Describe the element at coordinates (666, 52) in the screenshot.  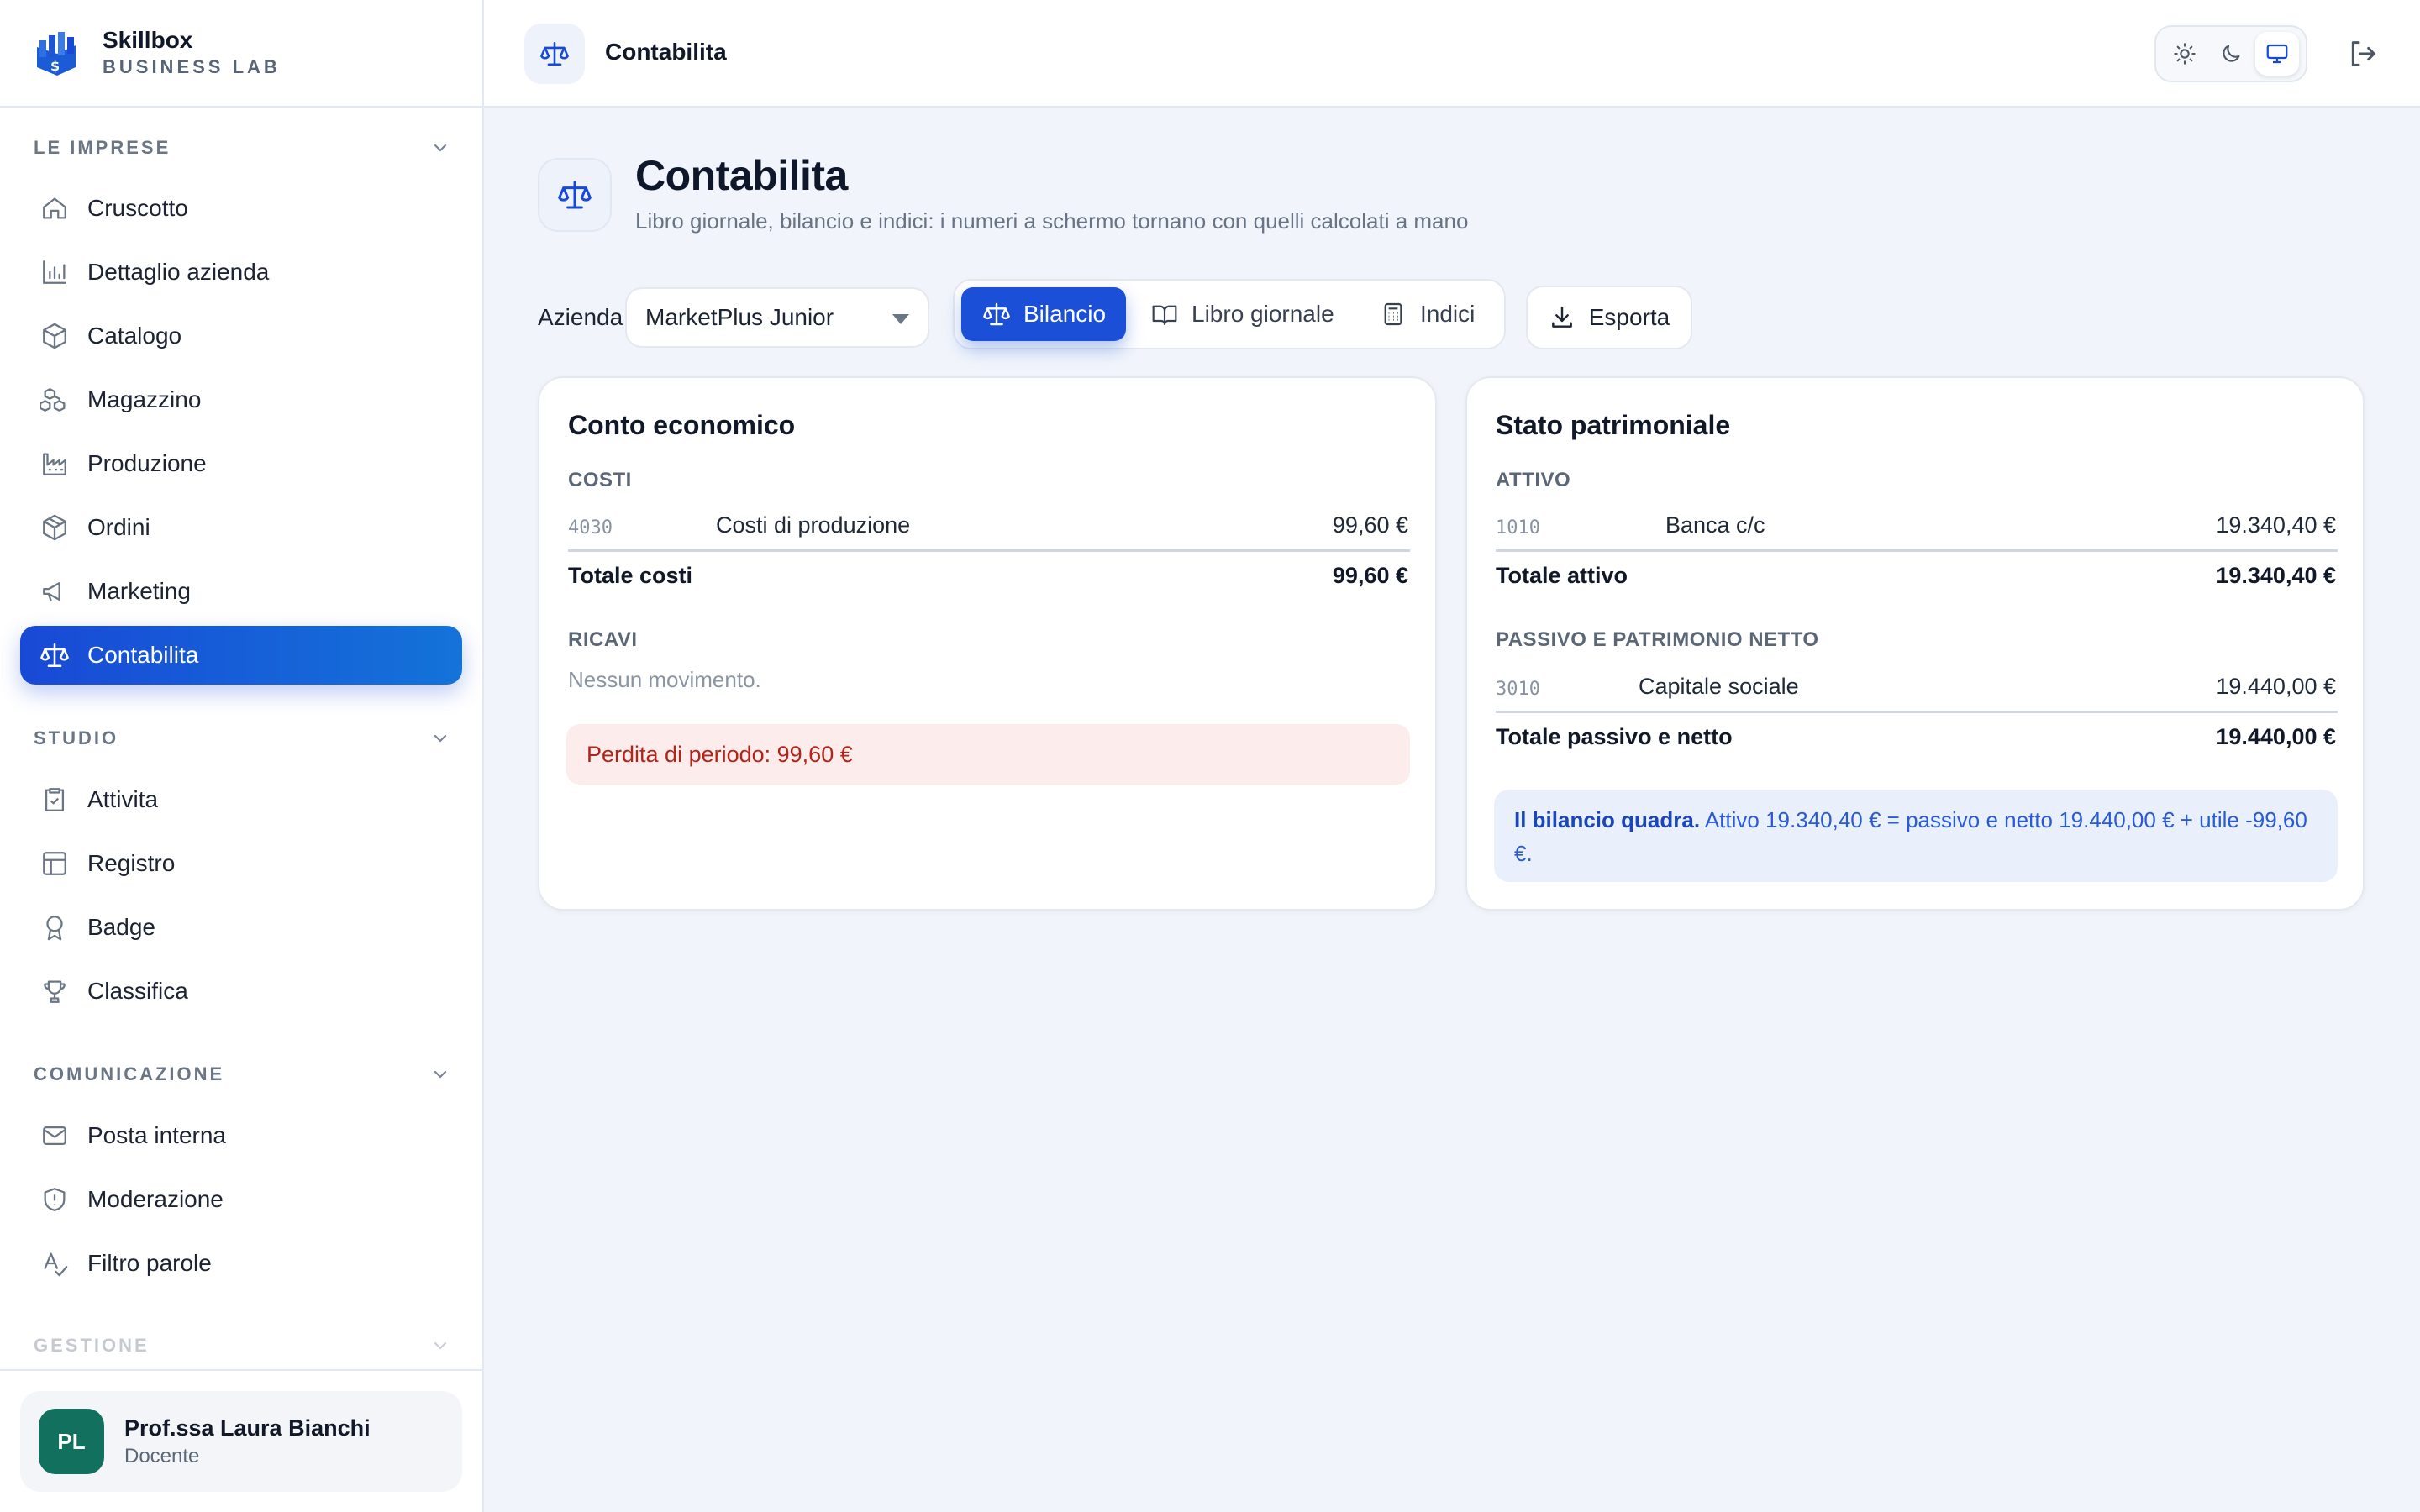
I see `topbar-title: Contabilita` at that location.